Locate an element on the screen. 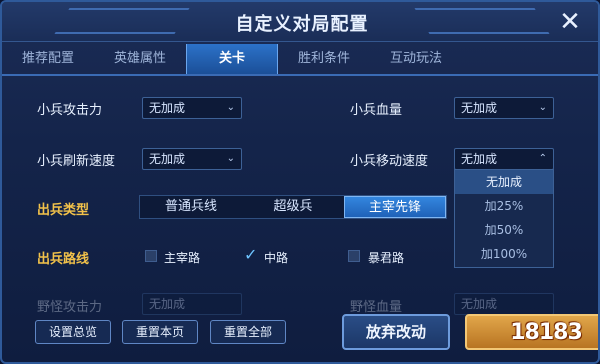  minion-refresh-select: 无加成 ⌄ is located at coordinates (192, 159).